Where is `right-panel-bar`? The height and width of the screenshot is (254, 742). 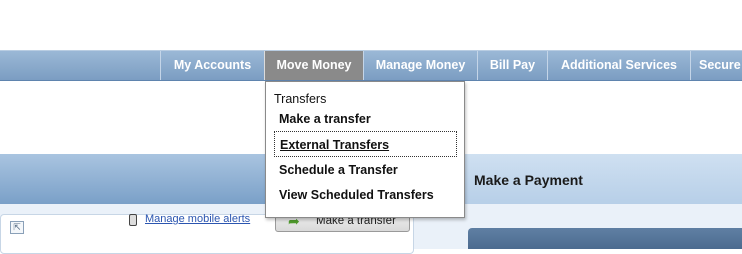 right-panel-bar is located at coordinates (605, 238).